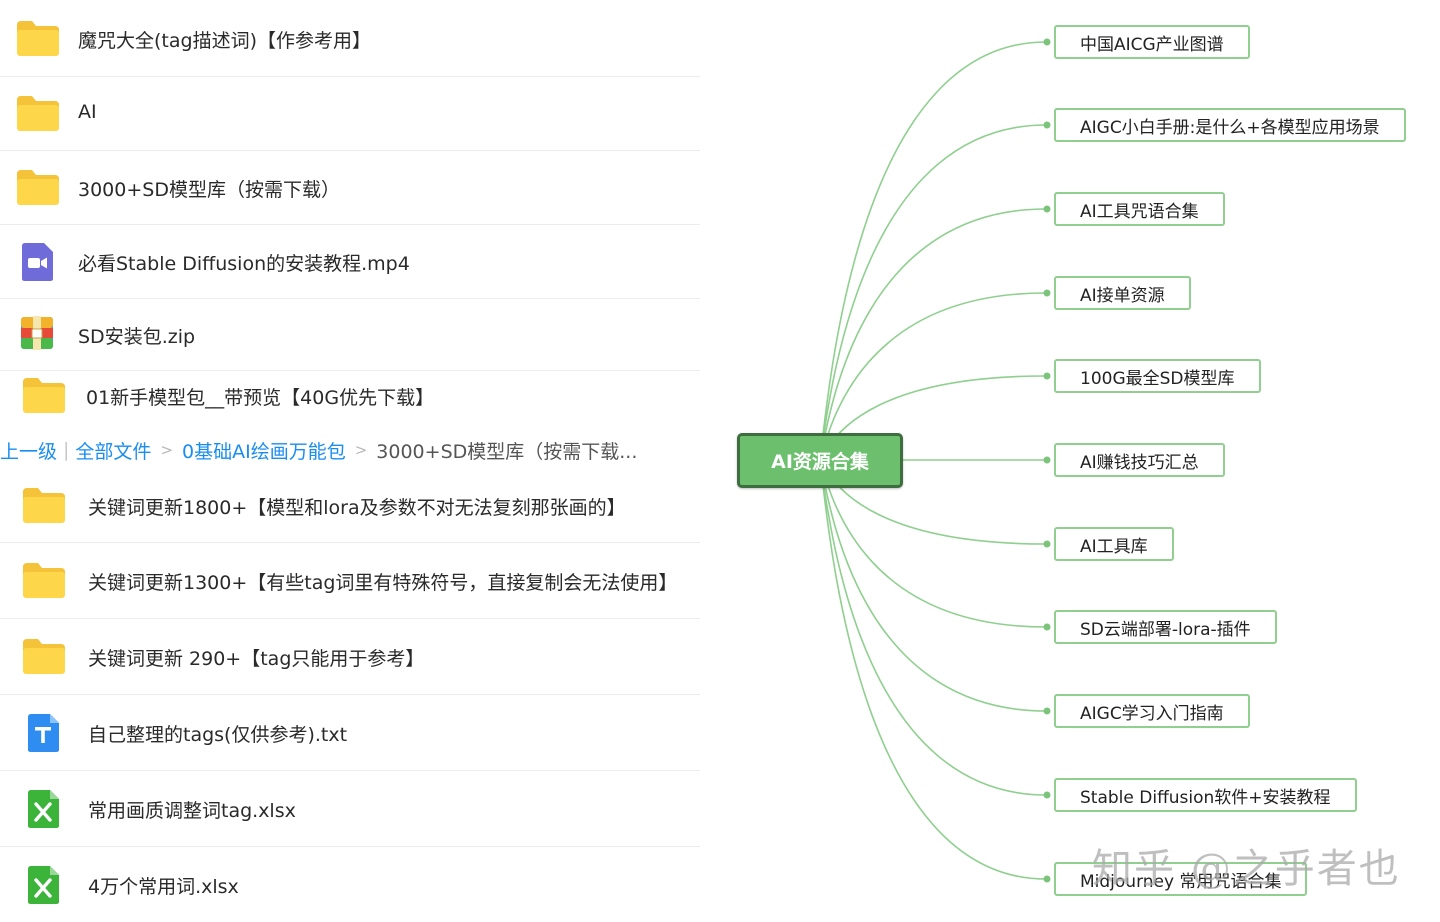 The image size is (1440, 922). What do you see at coordinates (357, 508) in the screenshot?
I see `file-name: 关键词更新1800+【模型和lora及参数不对无法复刻那张画的】` at bounding box center [357, 508].